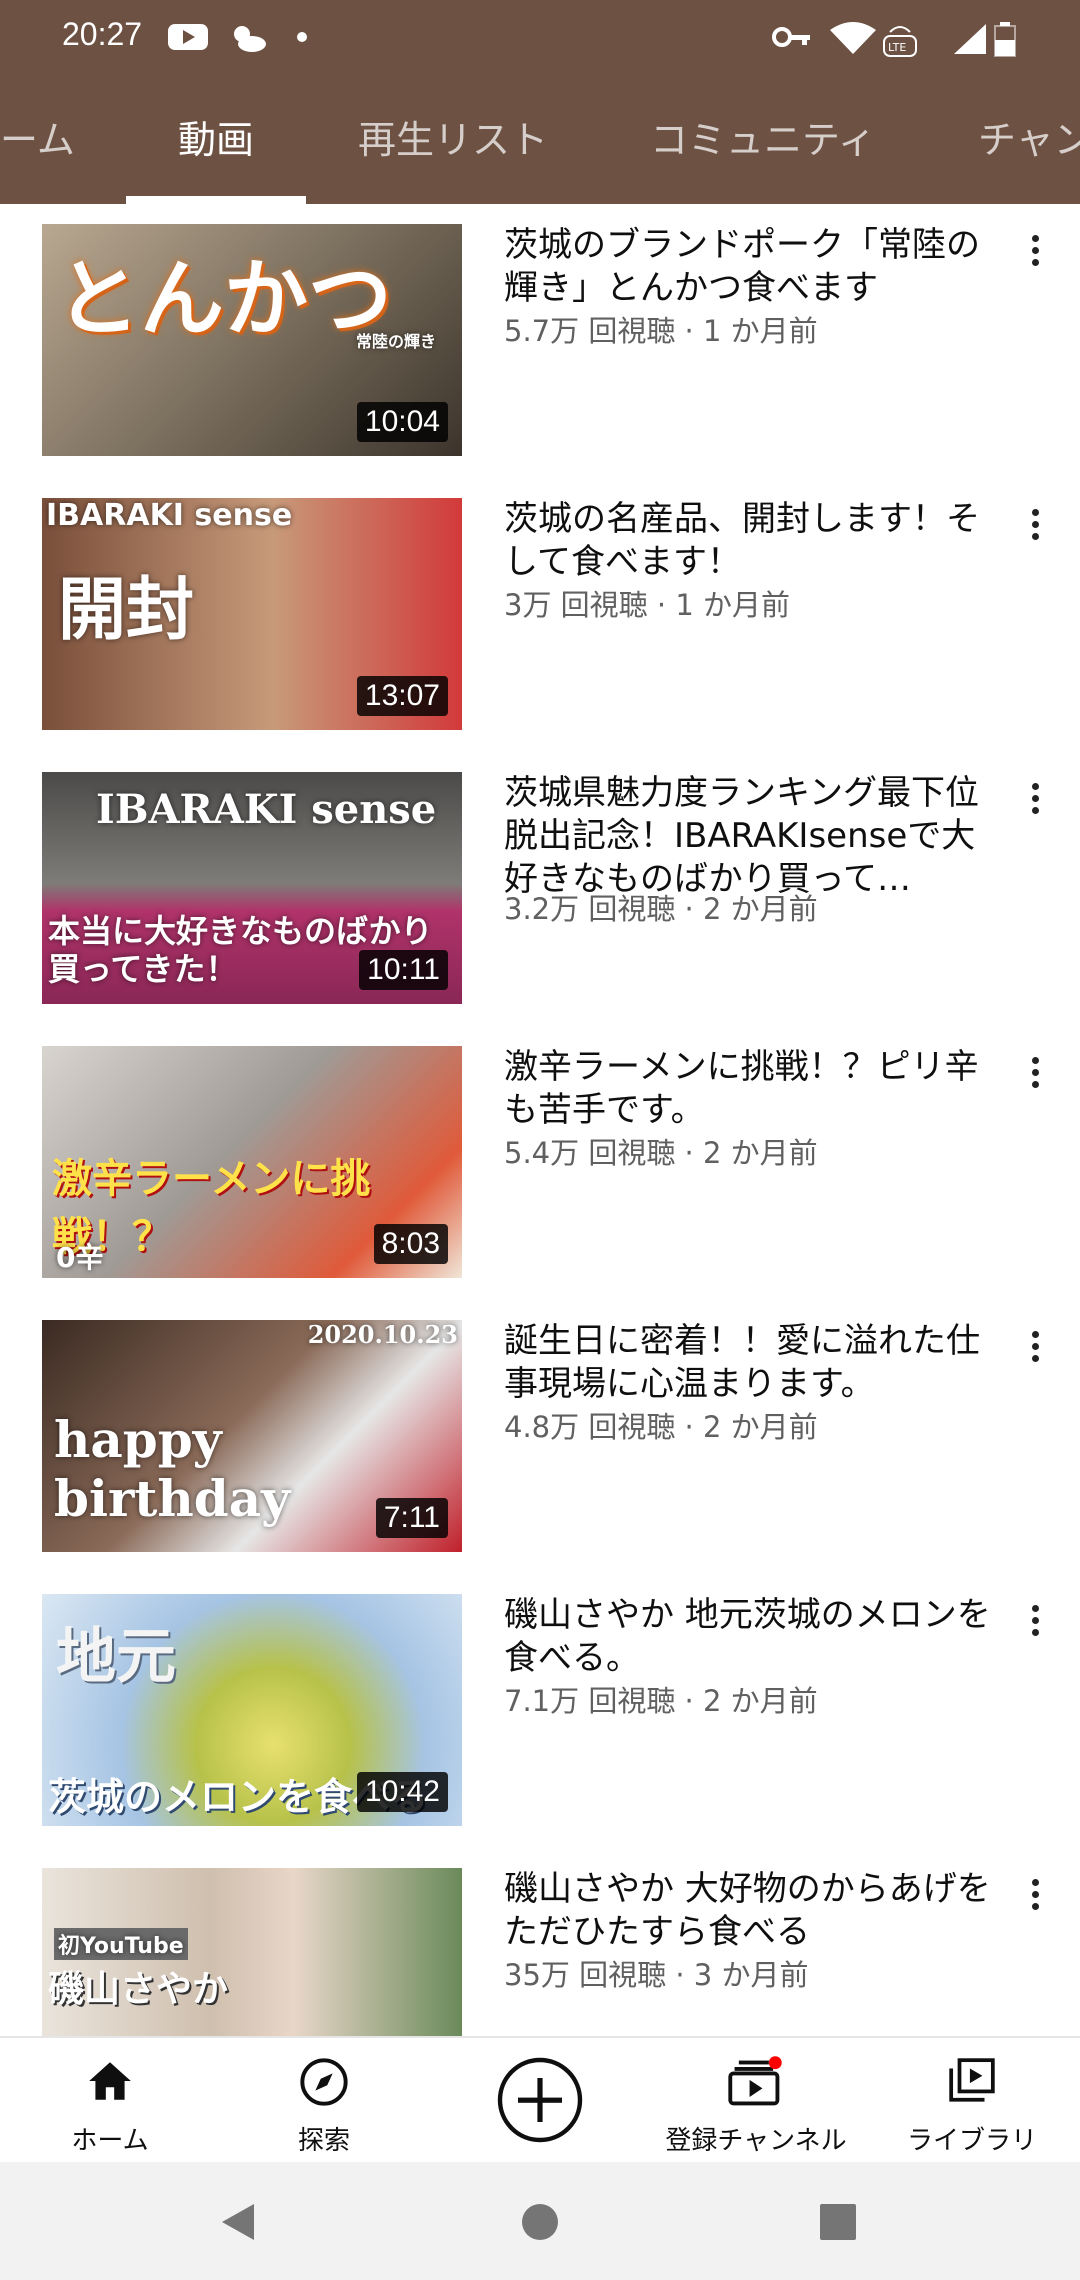  Describe the element at coordinates (411, 1518) in the screenshot. I see `video-duration: 7:11` at that location.